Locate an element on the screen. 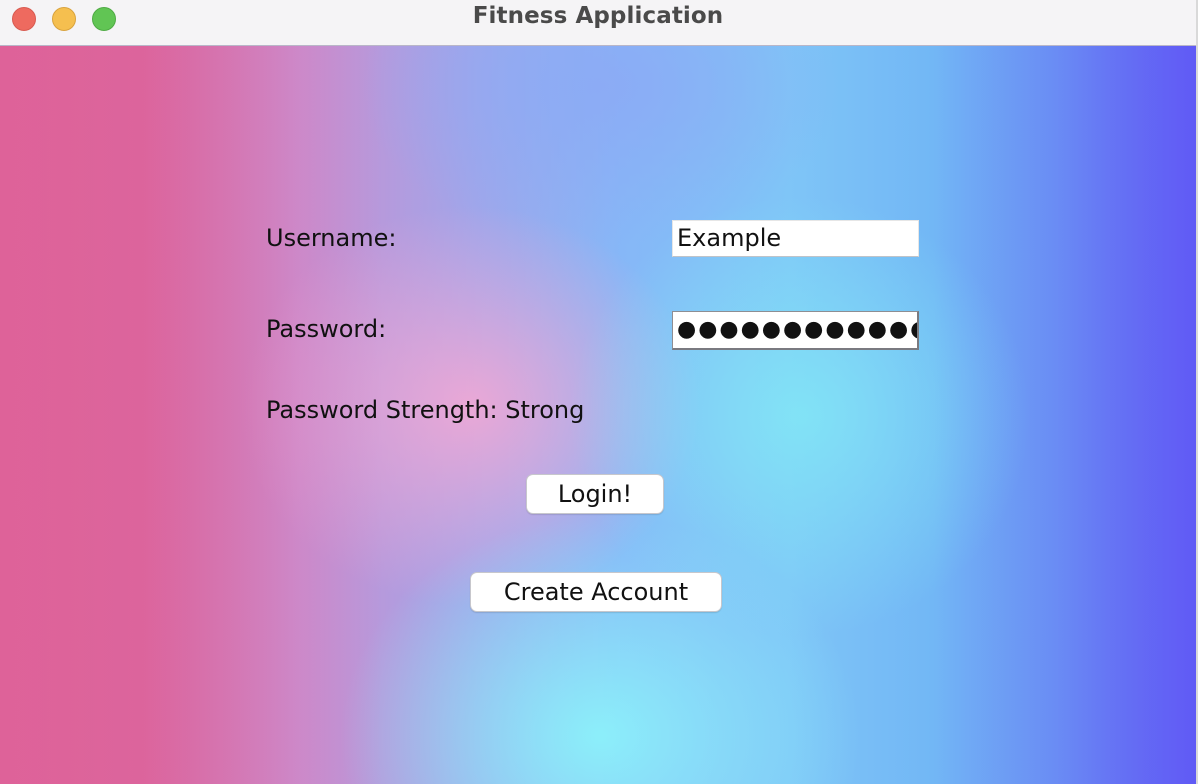 The height and width of the screenshot is (784, 1198). username-label: Username: is located at coordinates (331, 238).